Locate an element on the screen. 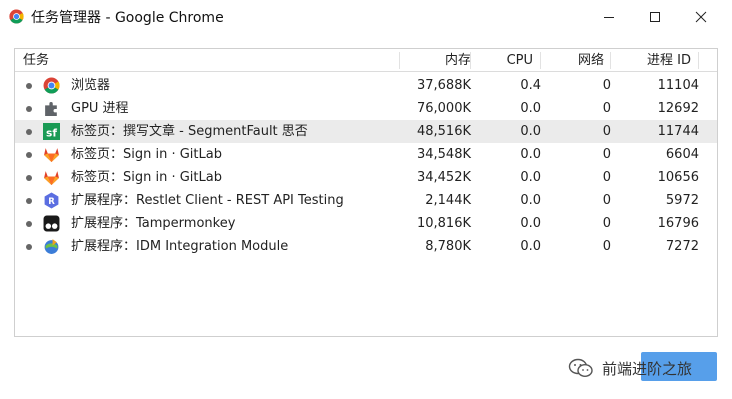 The width and height of the screenshot is (732, 399). column-header-pid: 进程 ID is located at coordinates (658, 60).